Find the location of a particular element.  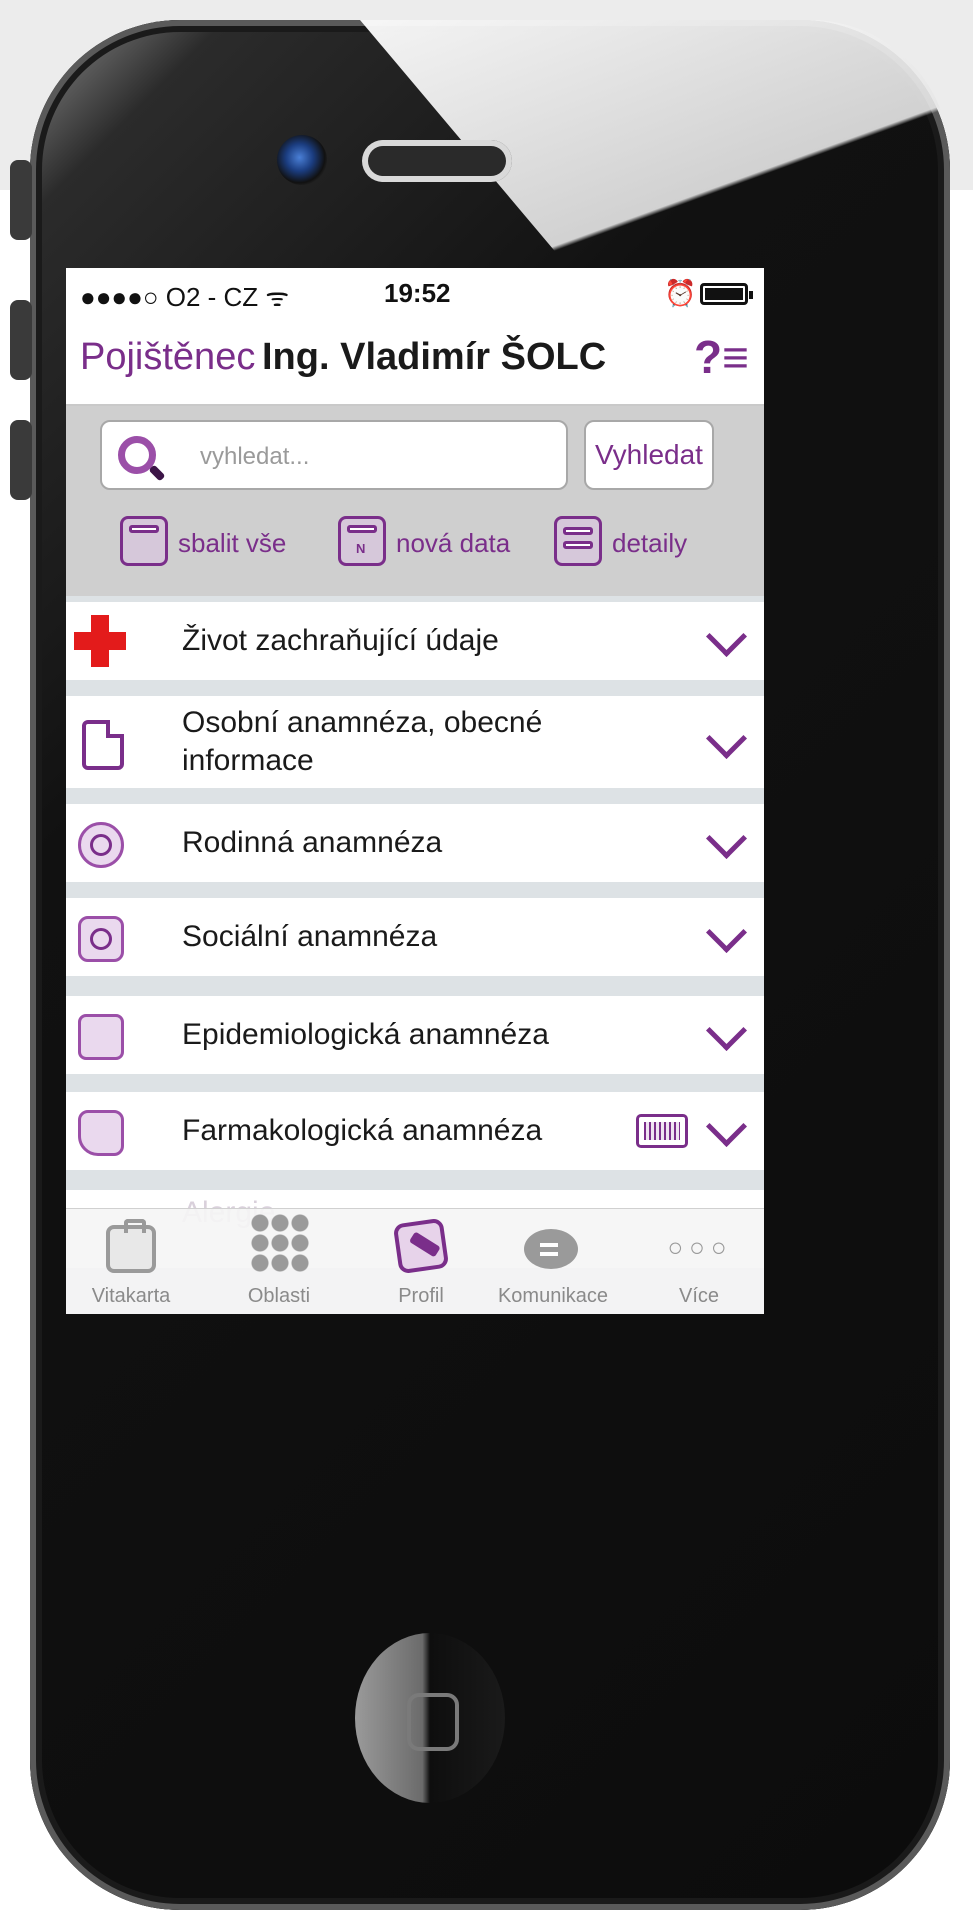

new-data-label: nová data is located at coordinates (453, 543).